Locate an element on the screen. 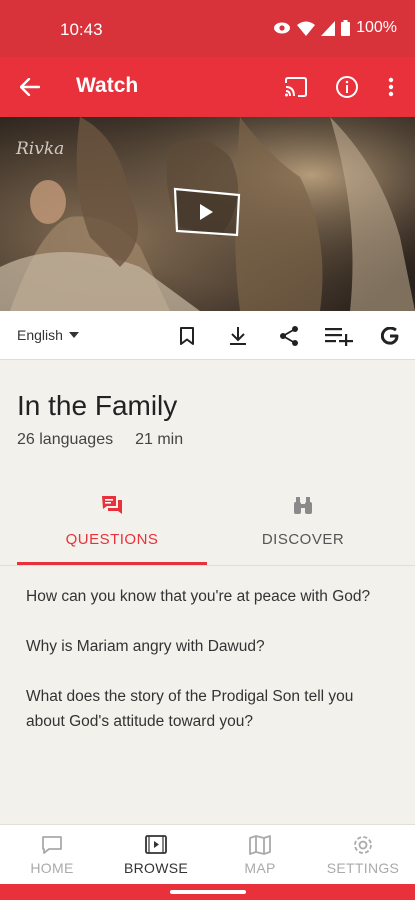  tab-questions-label: QUESTIONS is located at coordinates (112, 539).